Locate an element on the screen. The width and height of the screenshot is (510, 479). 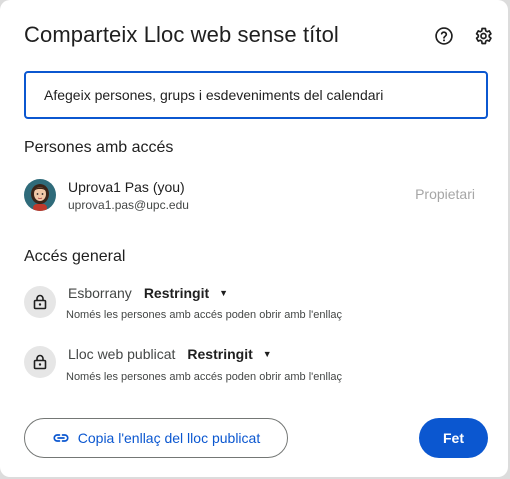
published-access-dropdown: Restringit ▼ is located at coordinates (229, 354).